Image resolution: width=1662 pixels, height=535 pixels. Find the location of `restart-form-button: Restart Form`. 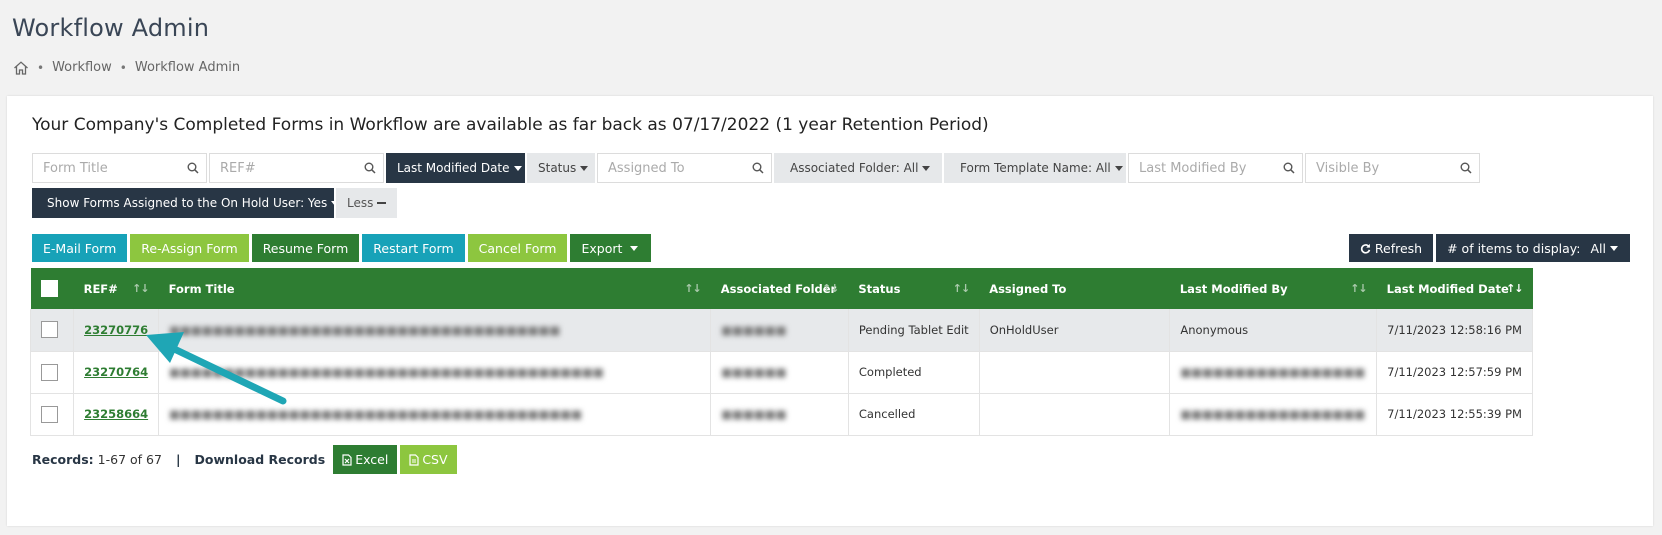

restart-form-button: Restart Form is located at coordinates (413, 248).